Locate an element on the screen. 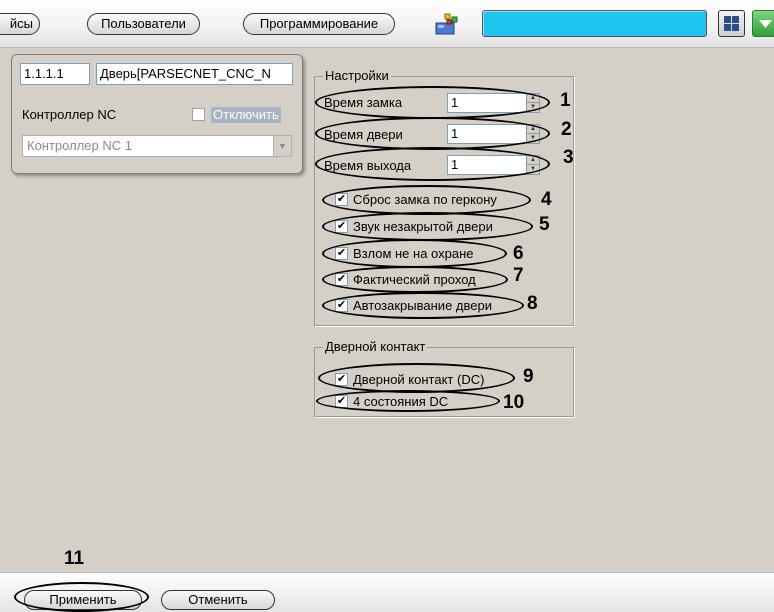 The width and height of the screenshot is (774, 612). lock-time-spinner: ▲ ▼ is located at coordinates (533, 103).